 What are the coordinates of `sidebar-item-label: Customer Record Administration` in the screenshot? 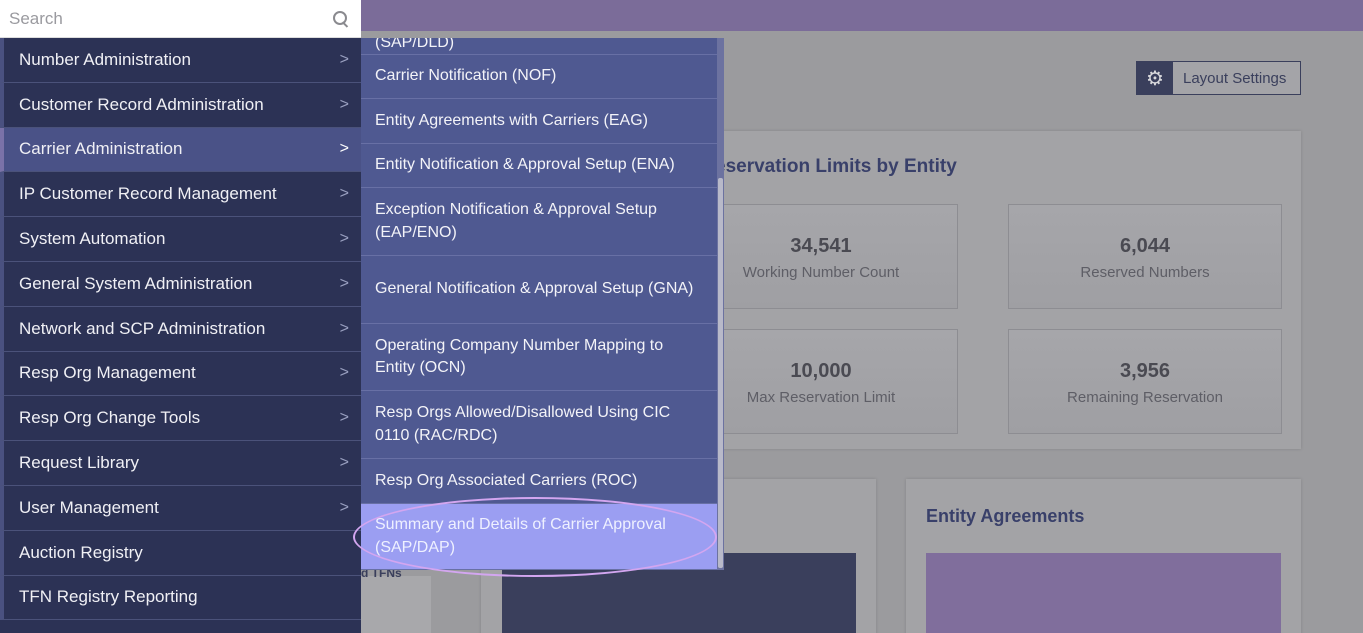 It's located at (141, 104).